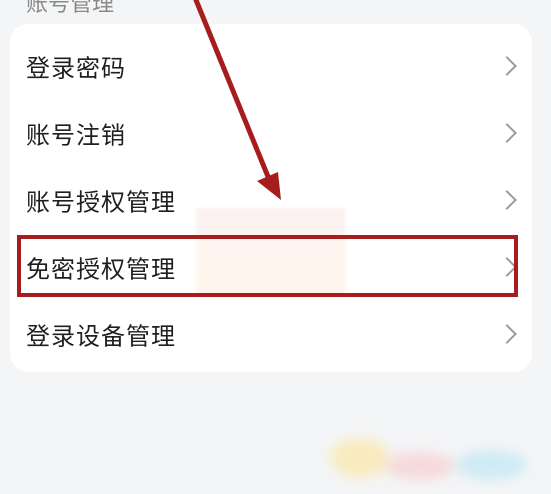 This screenshot has height=494, width=551. I want to click on section-header: 账号管理, so click(70, 8).